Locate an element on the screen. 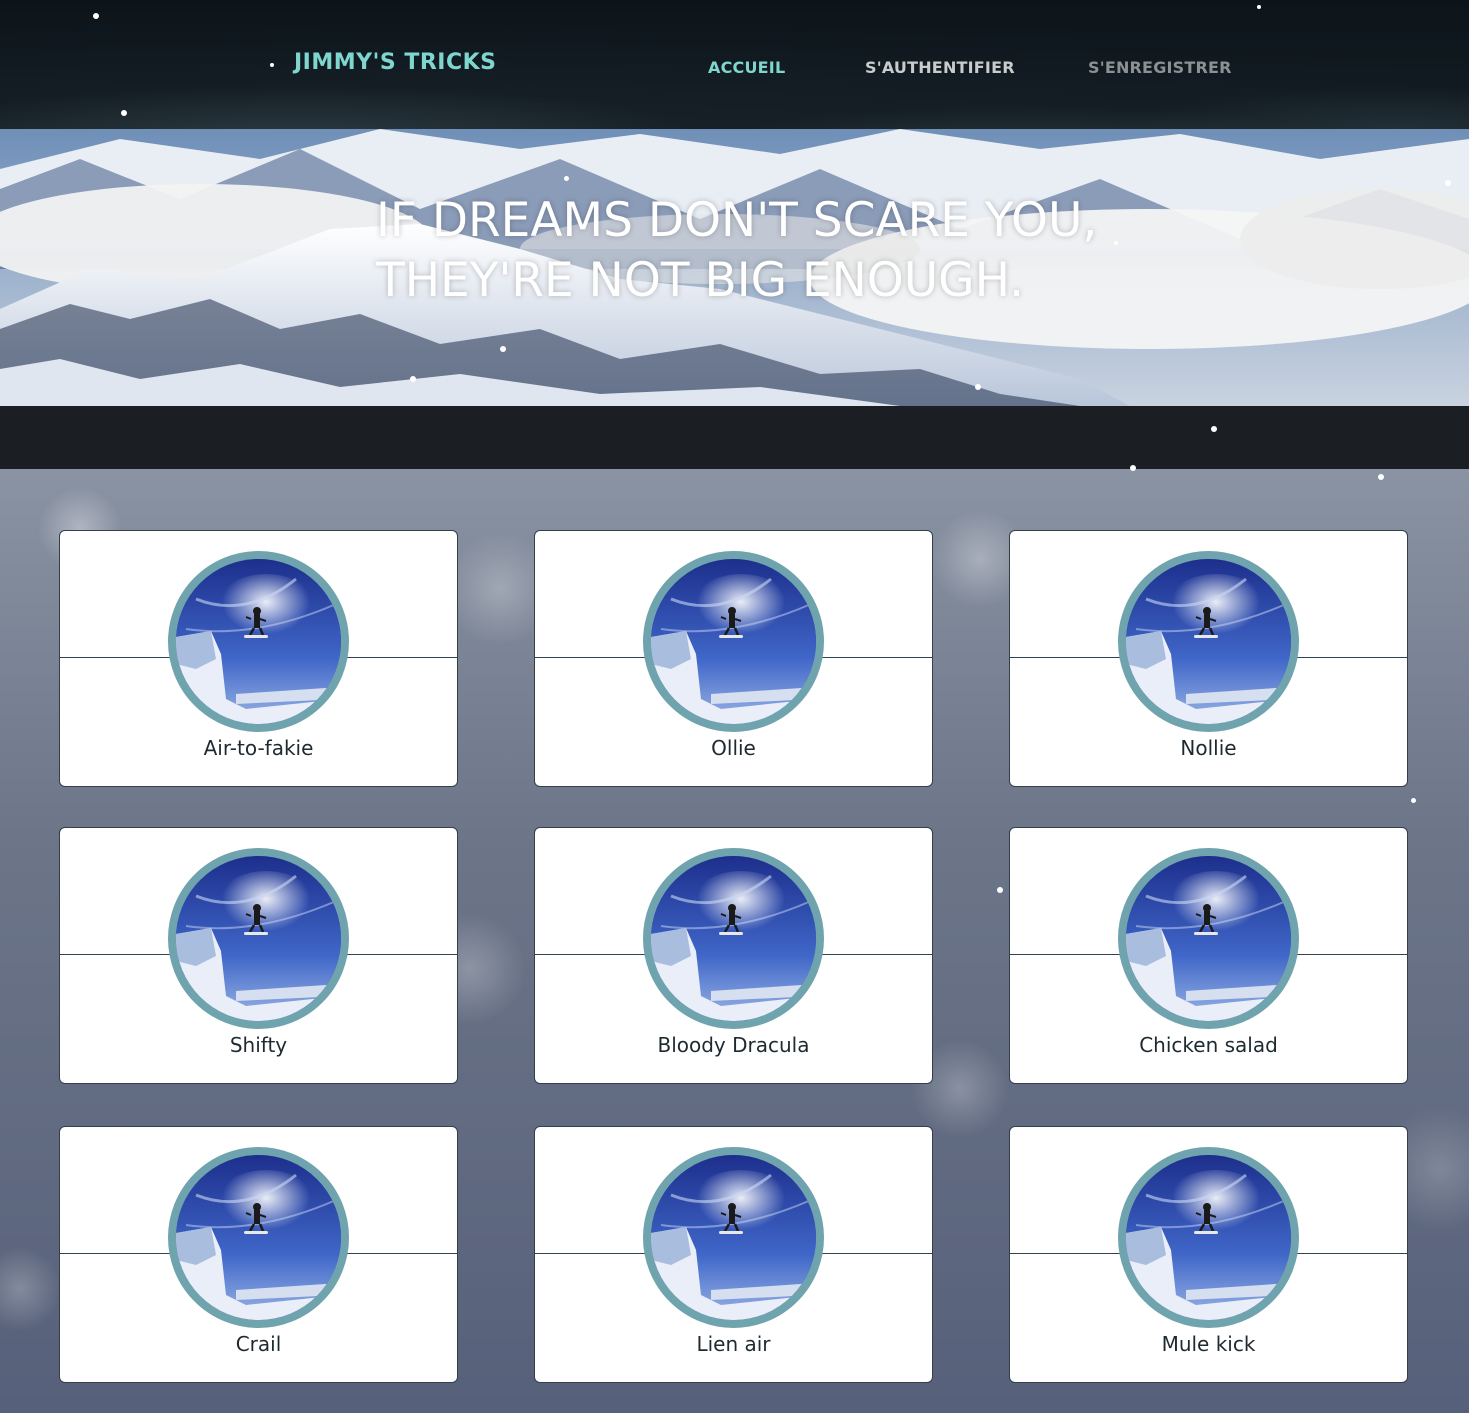  trick-name: Nollie is located at coordinates (1208, 748).